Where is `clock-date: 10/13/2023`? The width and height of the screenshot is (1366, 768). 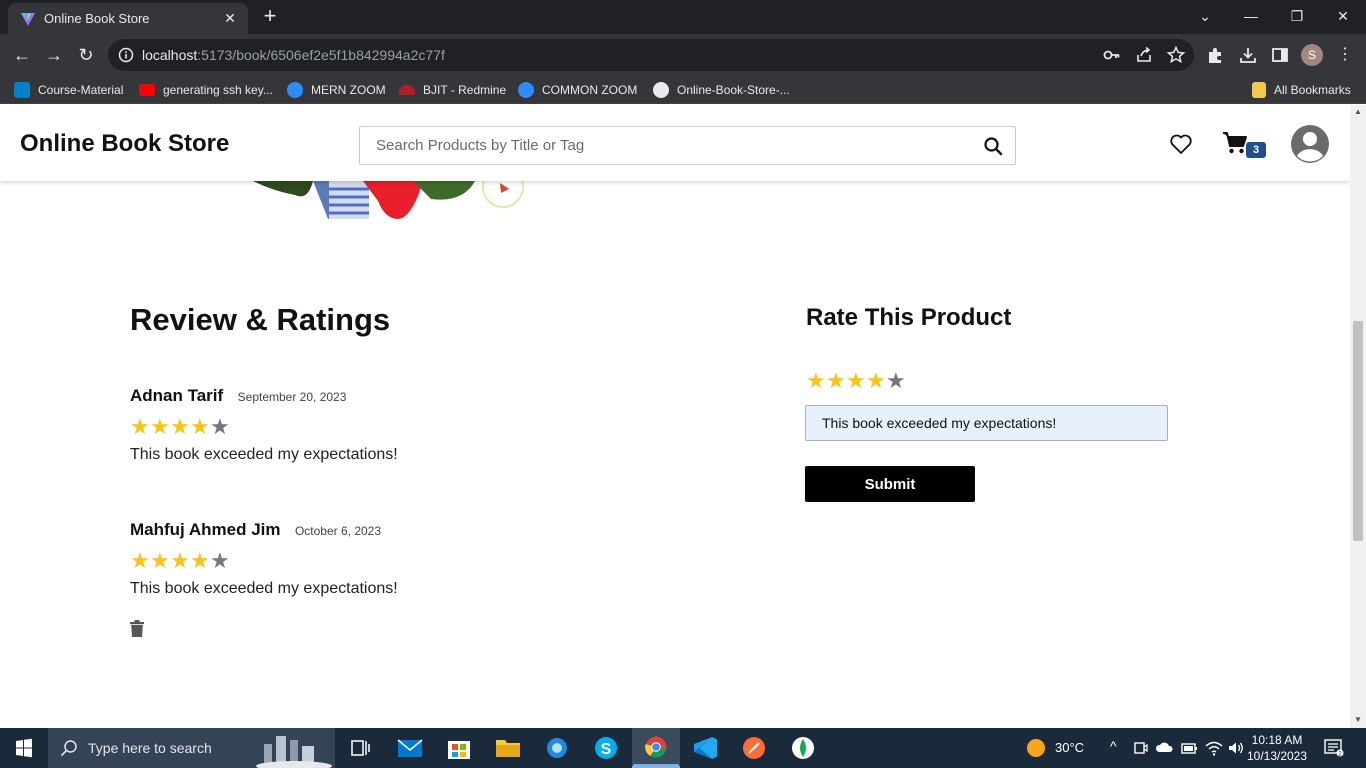 clock-date: 10/13/2023 is located at coordinates (1277, 756).